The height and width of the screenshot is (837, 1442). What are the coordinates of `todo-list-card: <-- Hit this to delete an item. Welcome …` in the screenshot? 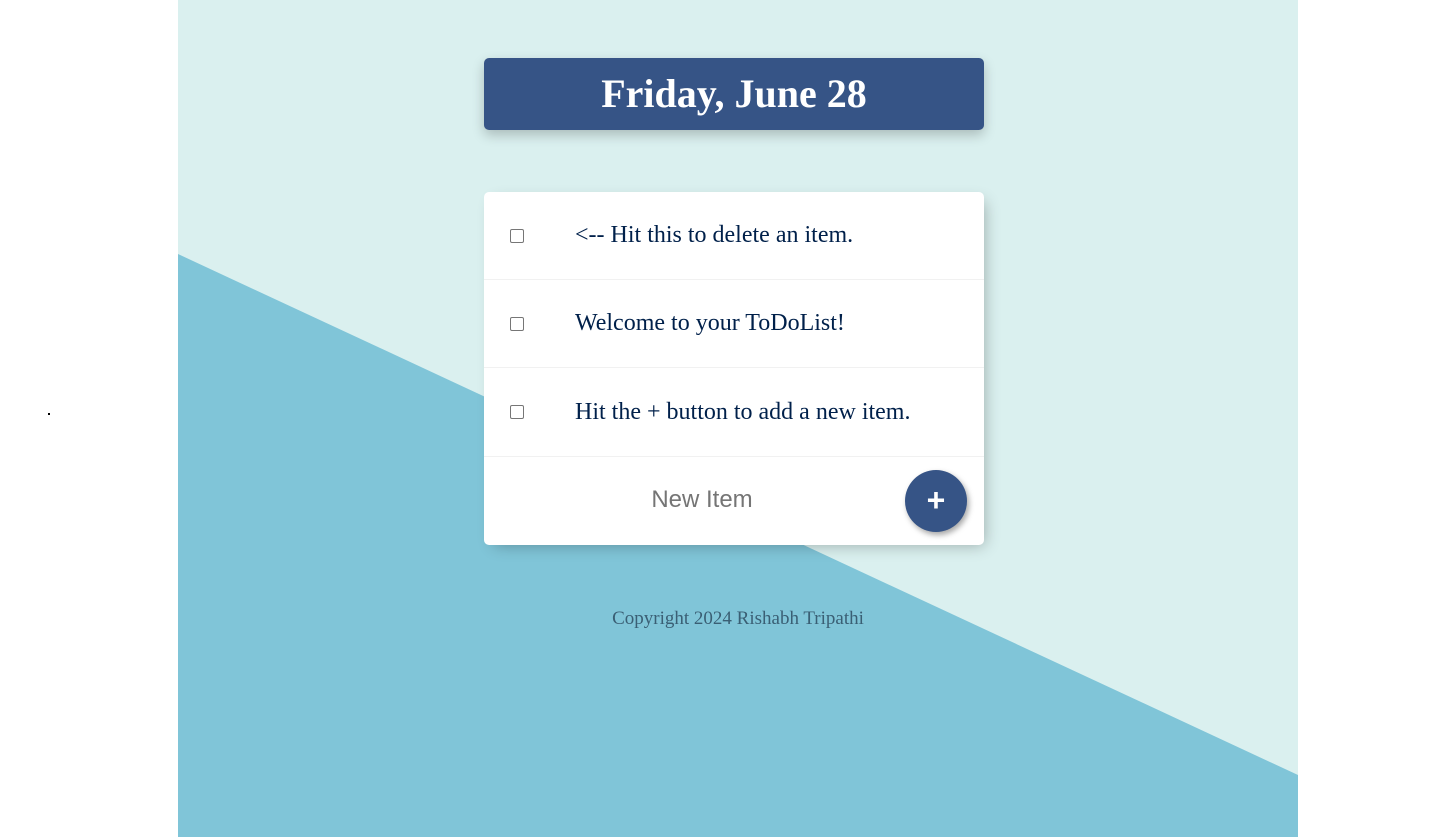 It's located at (734, 368).